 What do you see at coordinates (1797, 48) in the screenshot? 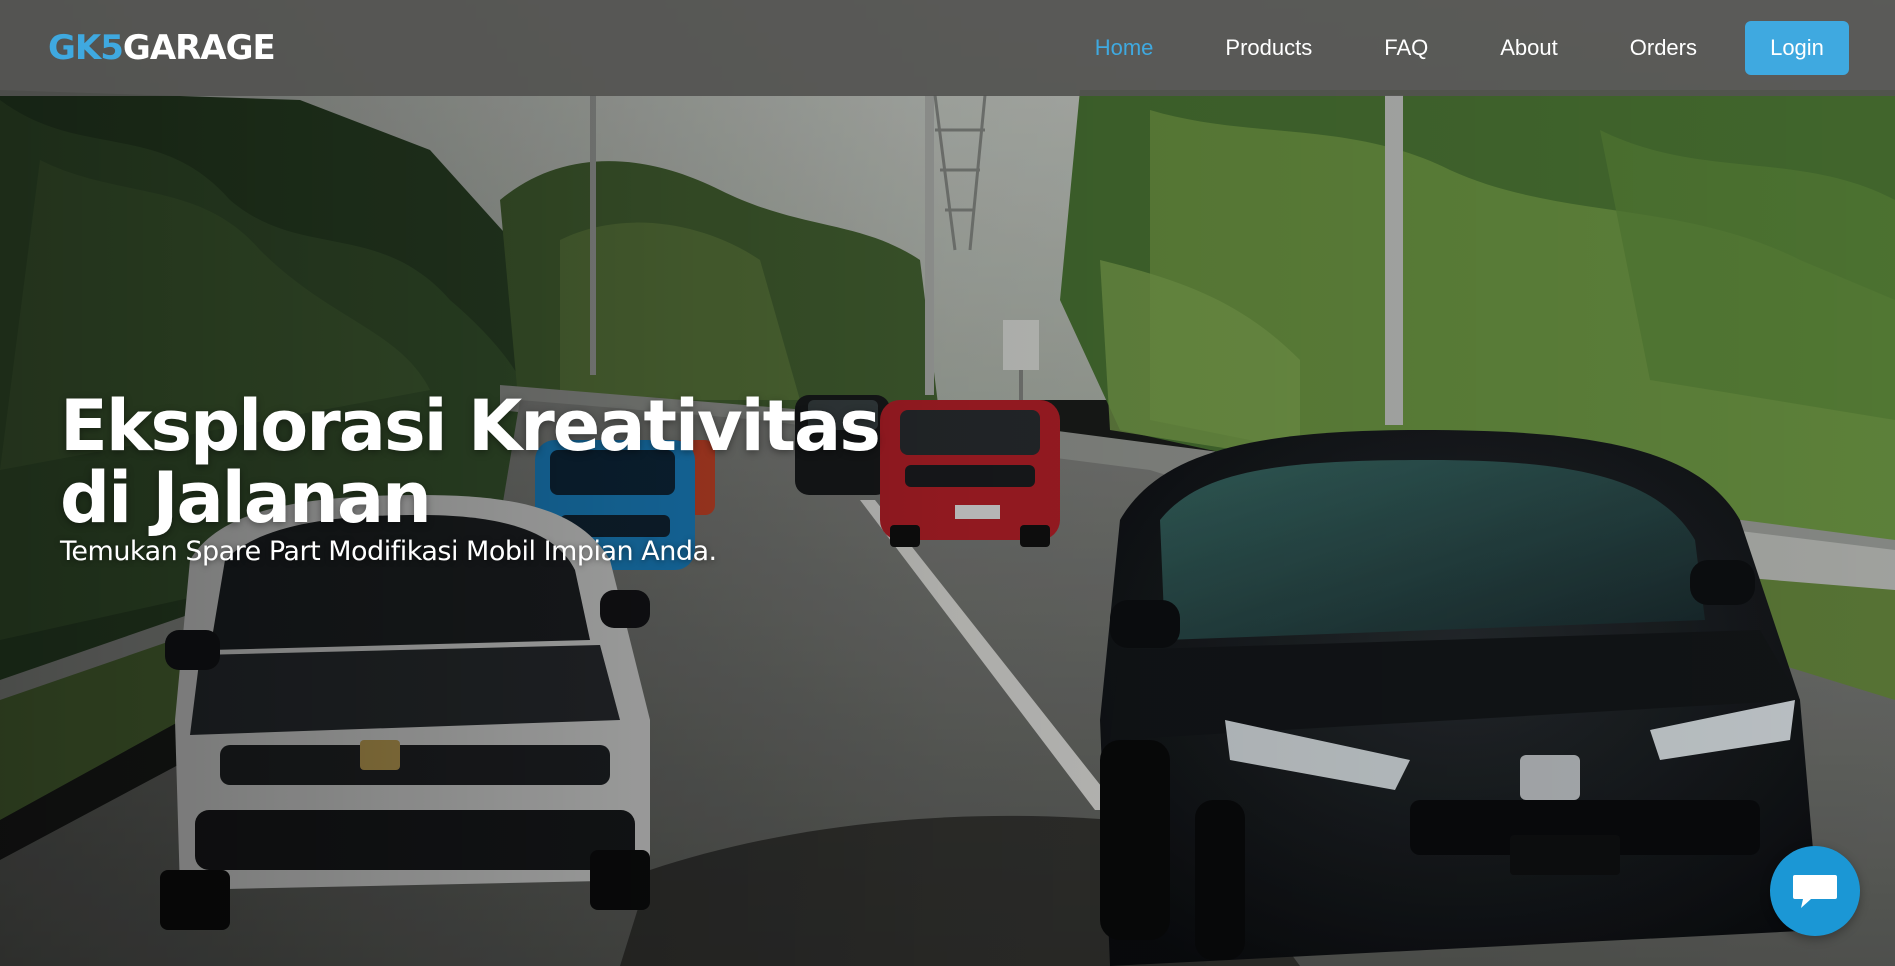
I see `login-button: Login` at bounding box center [1797, 48].